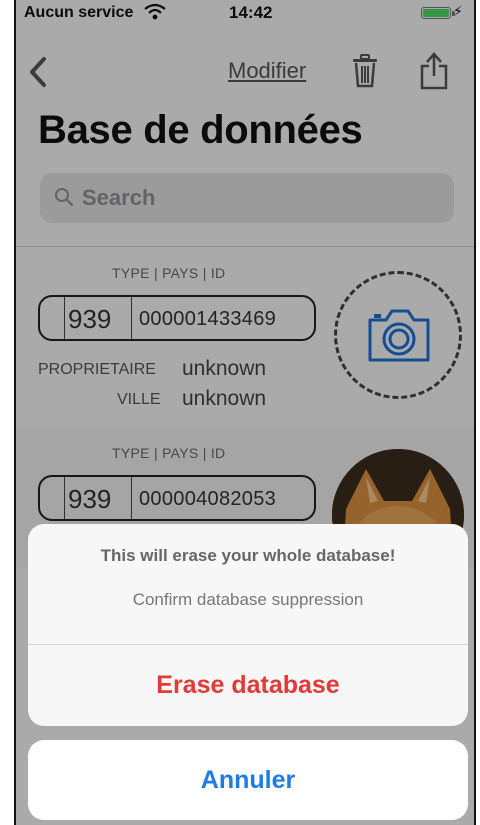 This screenshot has width=480, height=825. What do you see at coordinates (248, 685) in the screenshot?
I see `erase-database-button: Erase database` at bounding box center [248, 685].